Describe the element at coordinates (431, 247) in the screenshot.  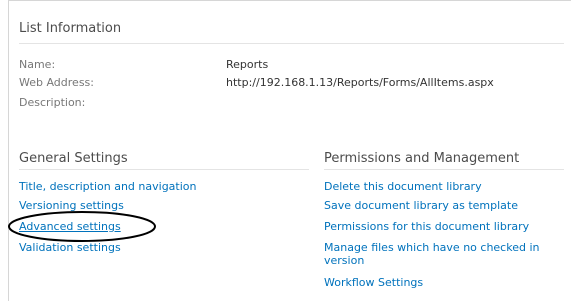
I see `manage-checked-out-files-link: Manage files which have no checked in` at that location.